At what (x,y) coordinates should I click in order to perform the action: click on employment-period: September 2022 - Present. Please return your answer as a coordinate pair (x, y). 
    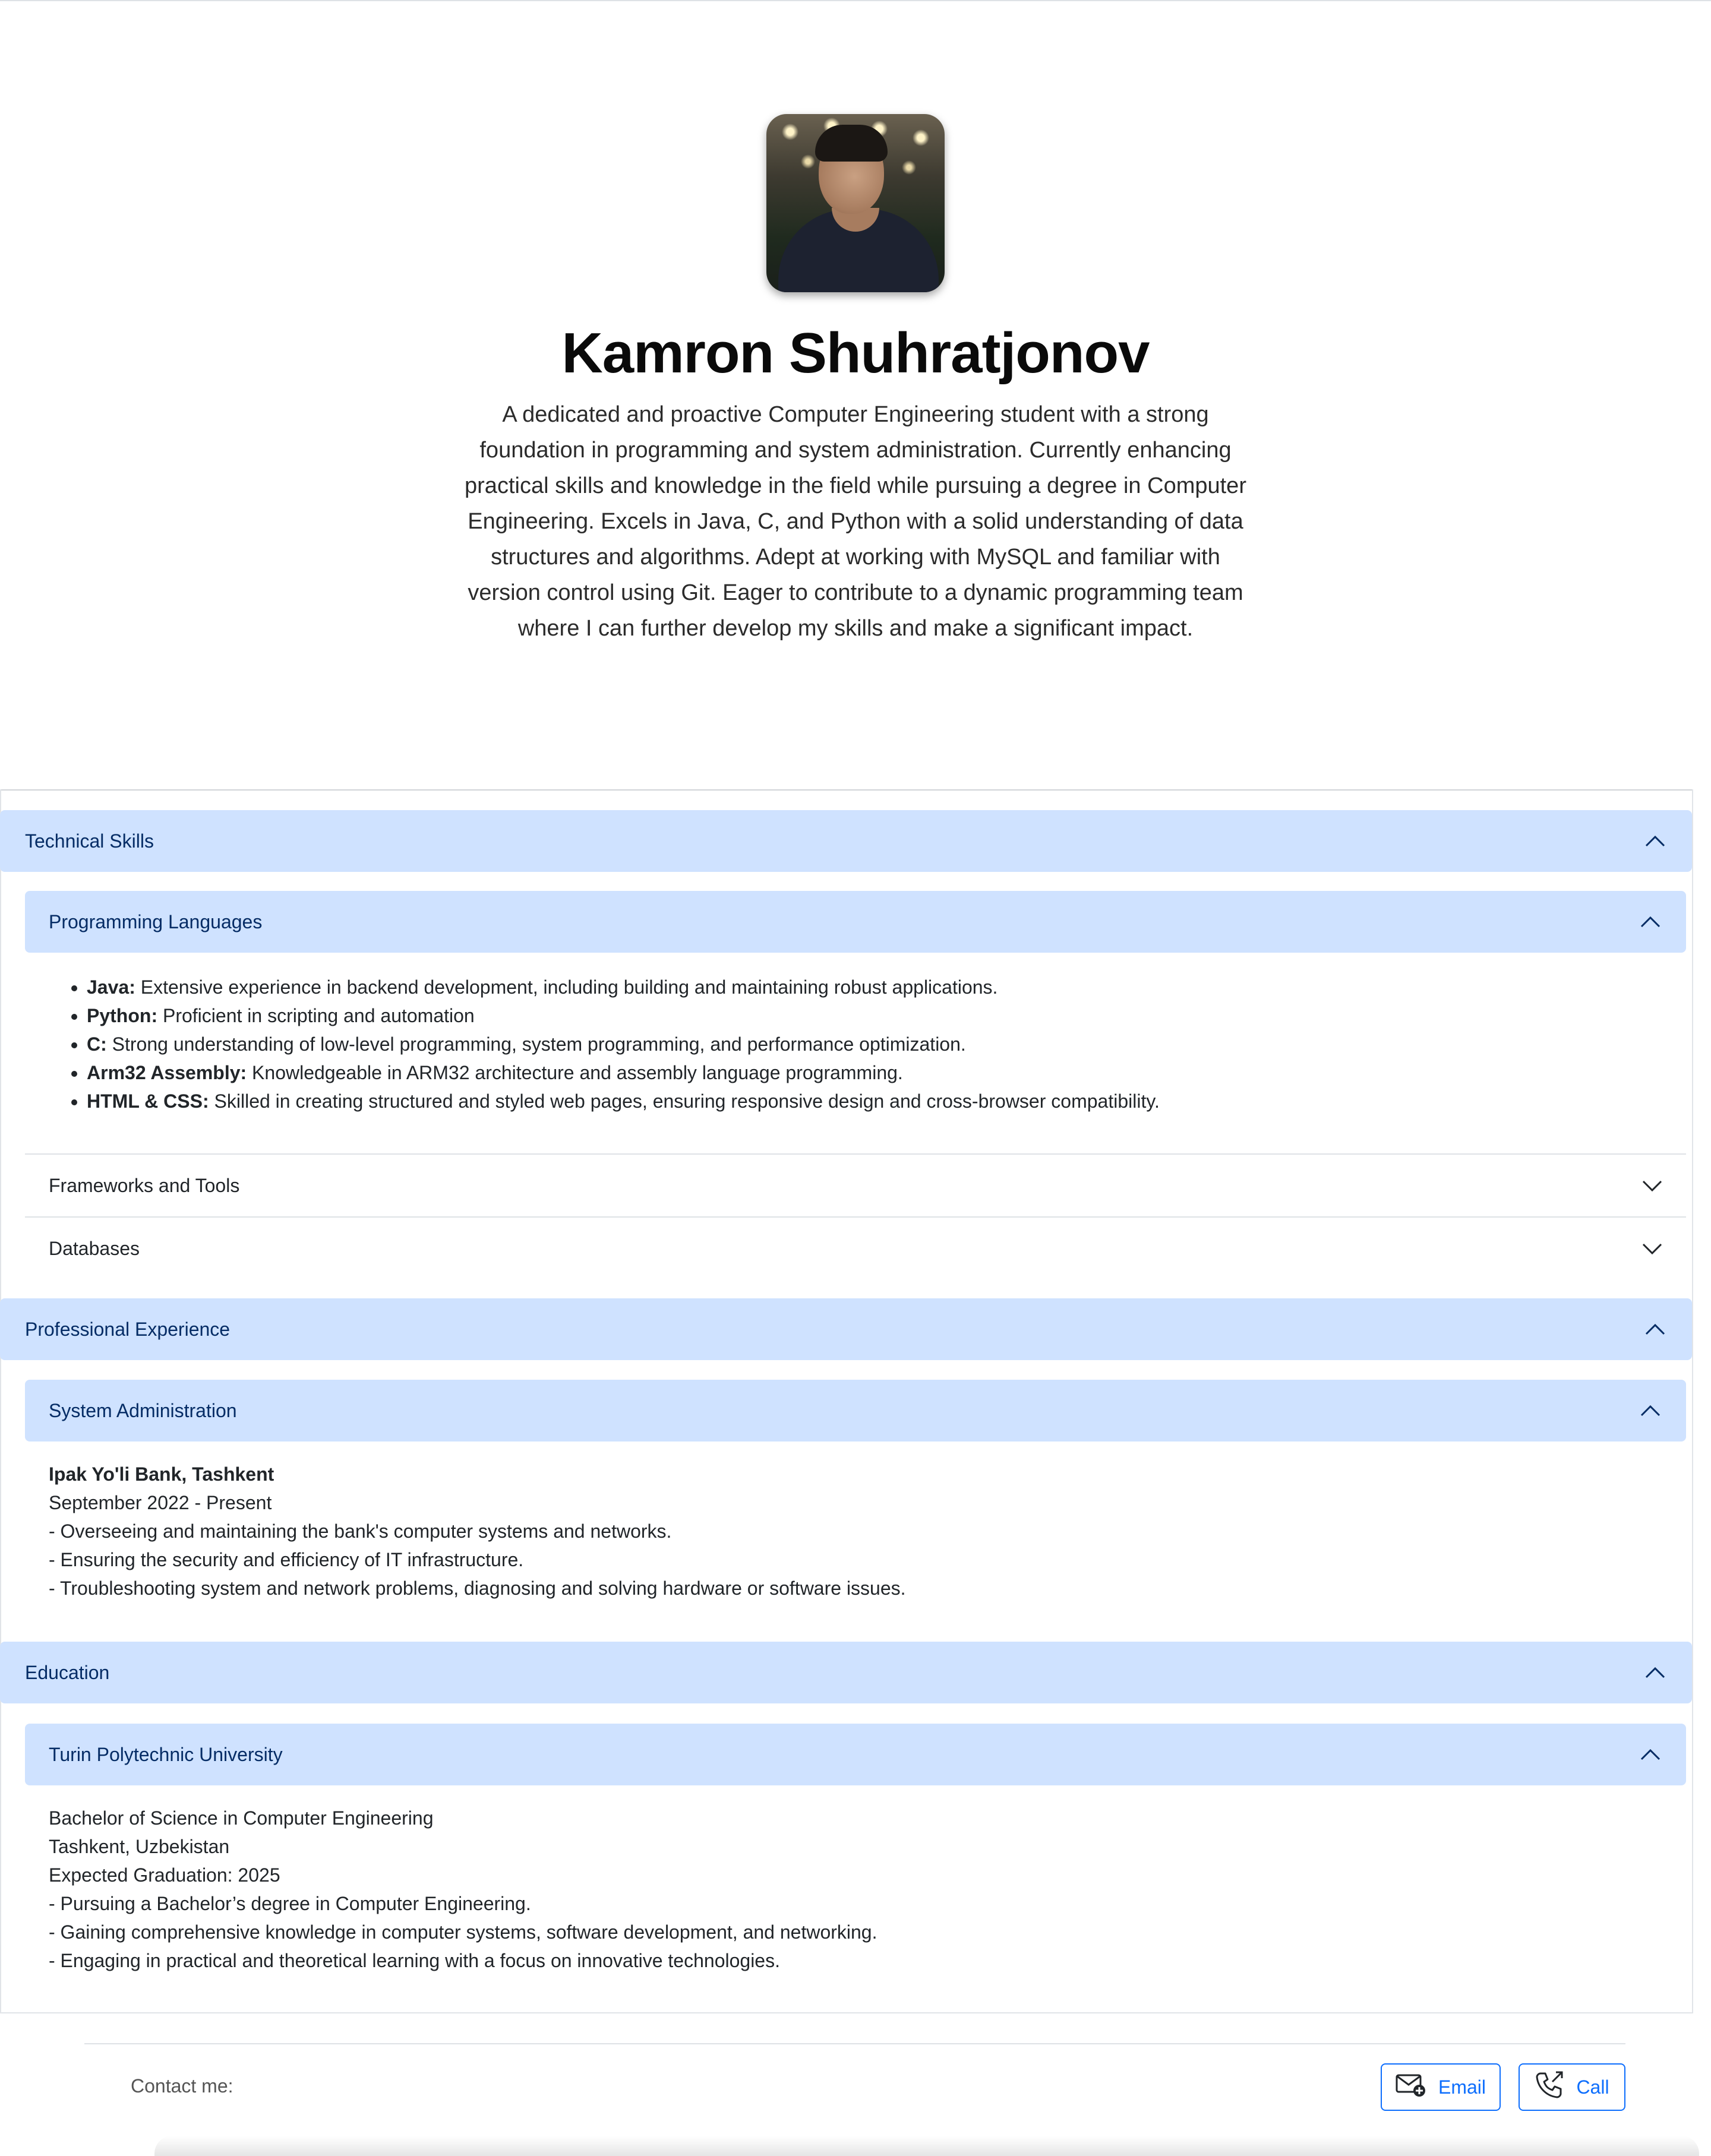
    Looking at the image, I should click on (160, 1503).